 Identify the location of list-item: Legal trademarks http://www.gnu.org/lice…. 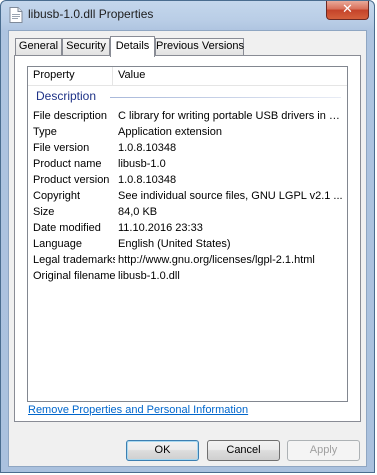
(187, 260).